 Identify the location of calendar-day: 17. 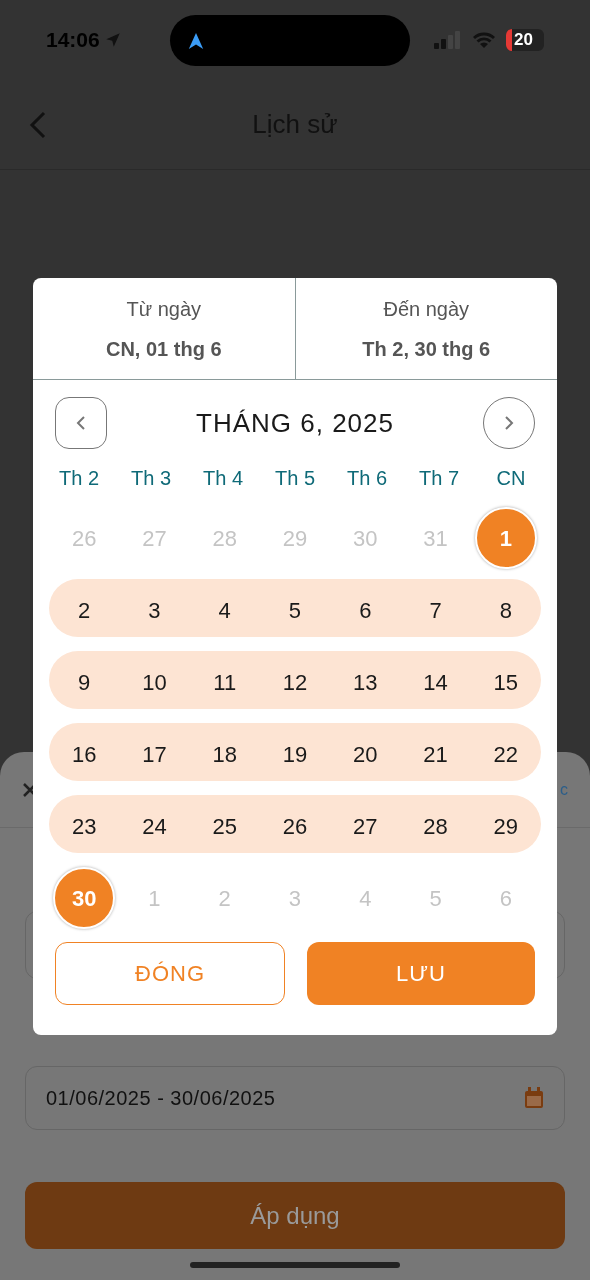
(154, 754).